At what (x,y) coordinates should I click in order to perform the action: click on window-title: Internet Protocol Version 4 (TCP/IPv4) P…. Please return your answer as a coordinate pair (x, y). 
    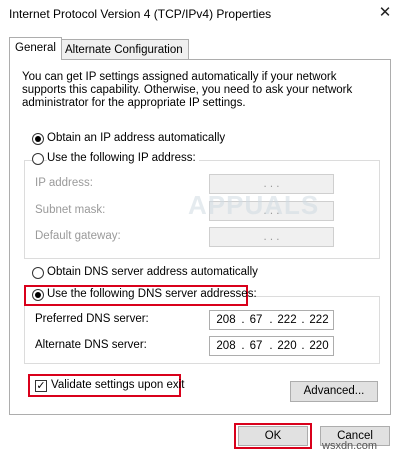
    Looking at the image, I should click on (140, 14).